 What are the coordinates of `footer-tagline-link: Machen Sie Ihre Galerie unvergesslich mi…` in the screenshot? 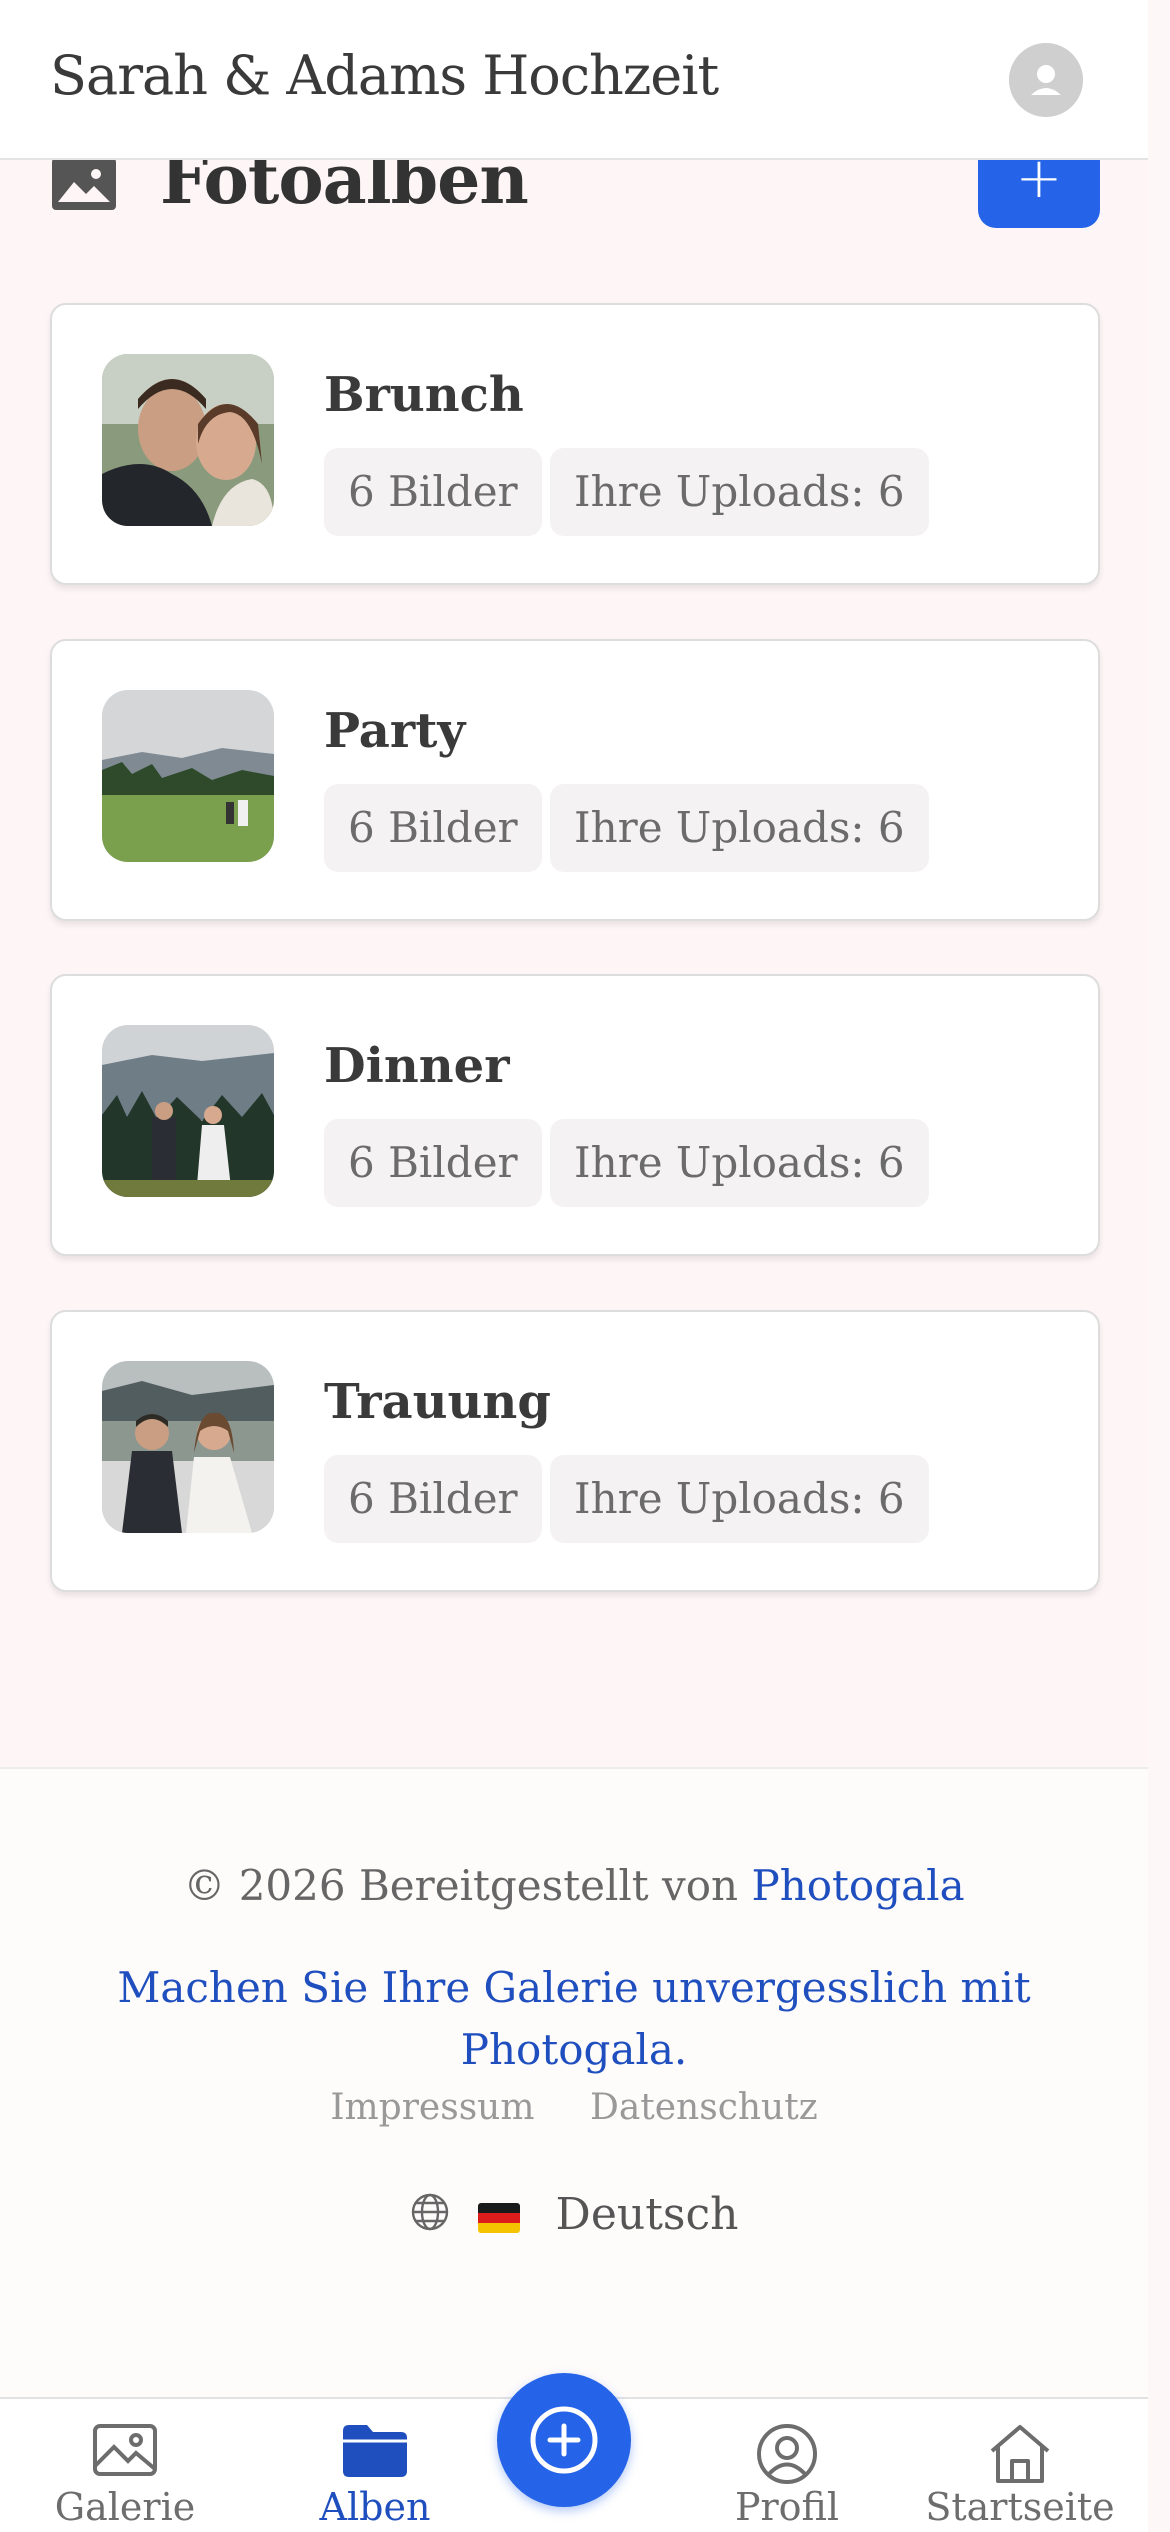 It's located at (574, 2019).